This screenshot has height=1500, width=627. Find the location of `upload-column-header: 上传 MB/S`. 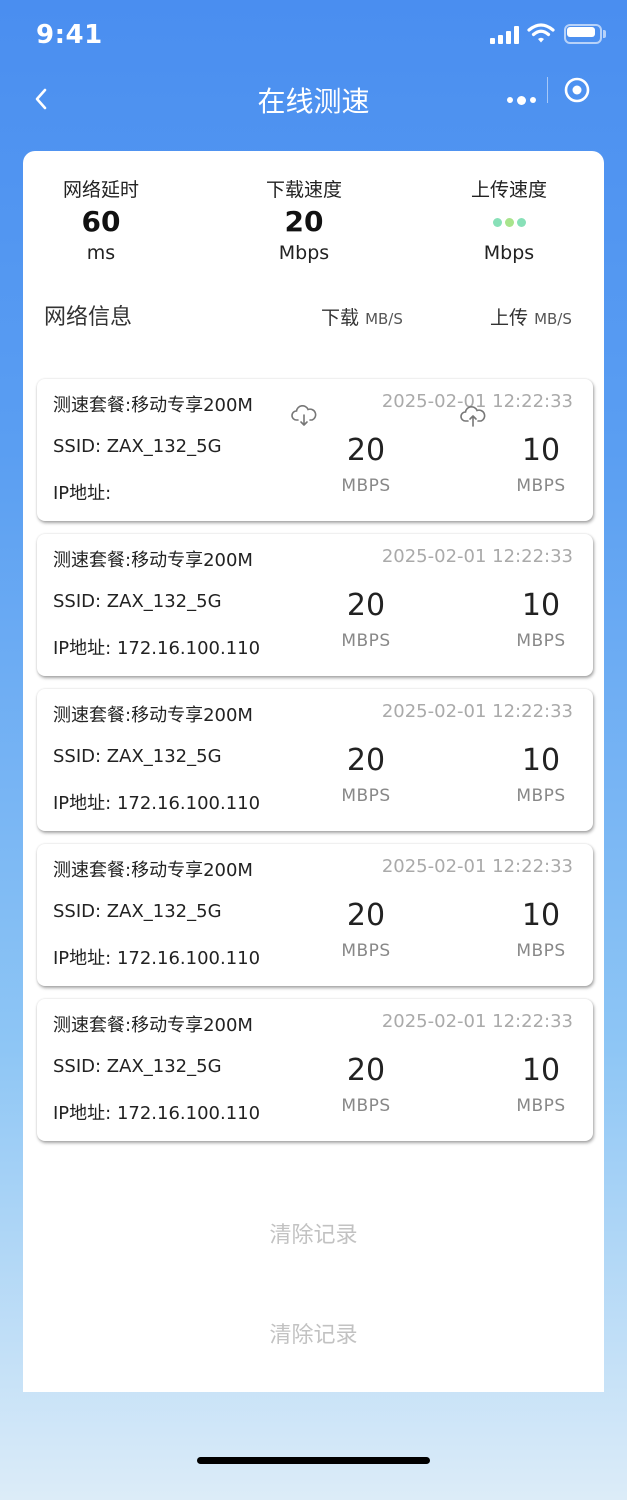

upload-column-header: 上传 MB/S is located at coordinates (531, 316).